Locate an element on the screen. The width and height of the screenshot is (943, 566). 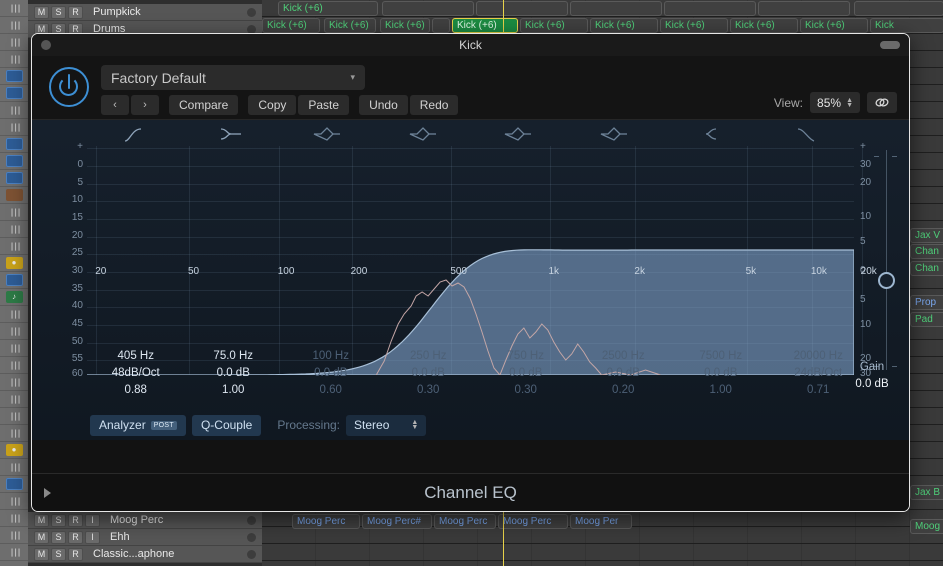
paste-button: Paste is located at coordinates (324, 105).